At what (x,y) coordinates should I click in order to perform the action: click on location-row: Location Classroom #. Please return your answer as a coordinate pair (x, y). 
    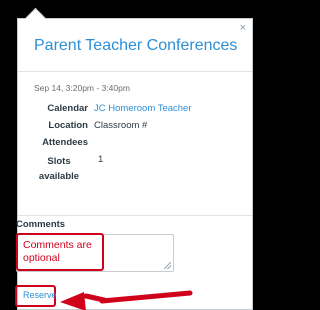
    Looking at the image, I should click on (113, 125).